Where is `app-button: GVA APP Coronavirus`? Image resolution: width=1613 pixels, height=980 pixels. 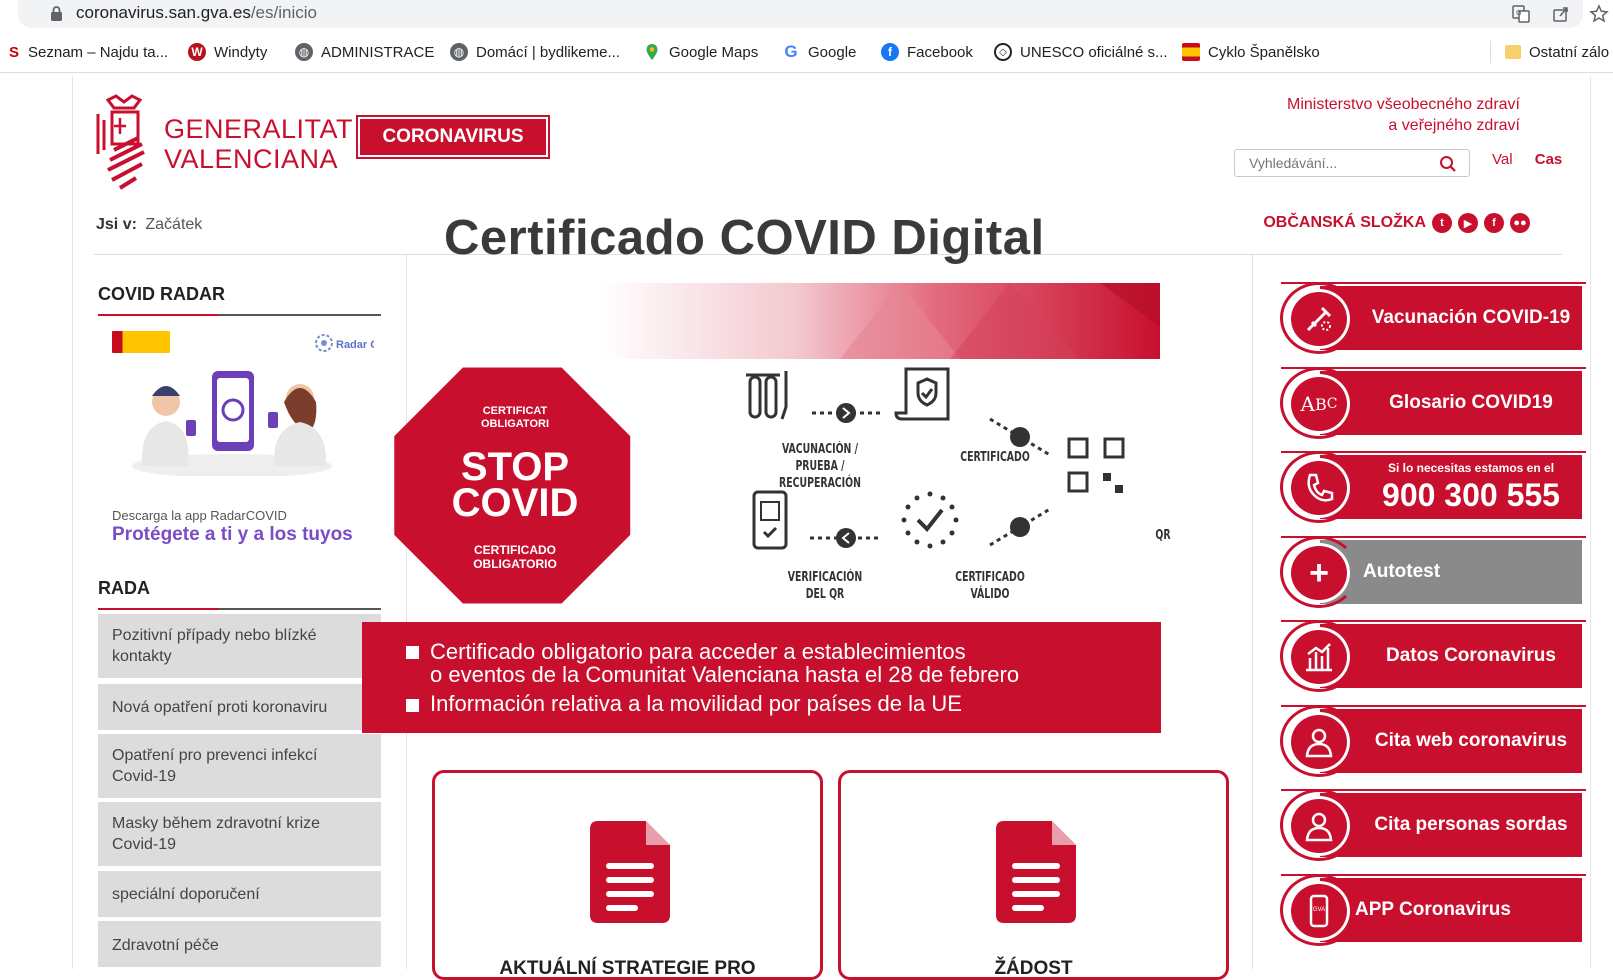 app-button: GVA APP Coronavirus is located at coordinates (1433, 911).